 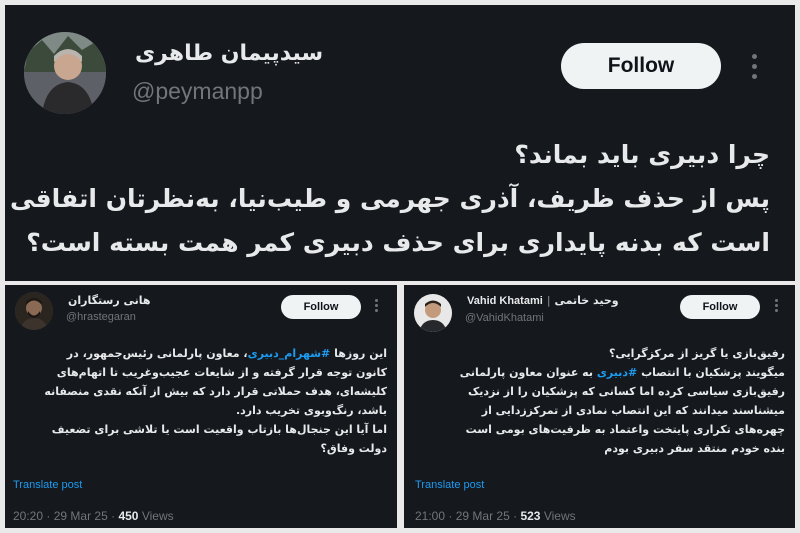 What do you see at coordinates (128, 516) in the screenshot?
I see `view-count: 450` at bounding box center [128, 516].